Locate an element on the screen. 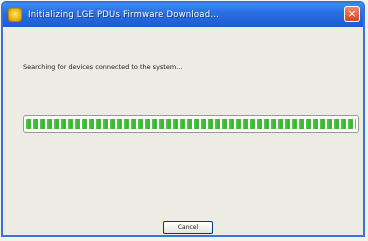 The height and width of the screenshot is (241, 368). app-icon is located at coordinates (15, 15).